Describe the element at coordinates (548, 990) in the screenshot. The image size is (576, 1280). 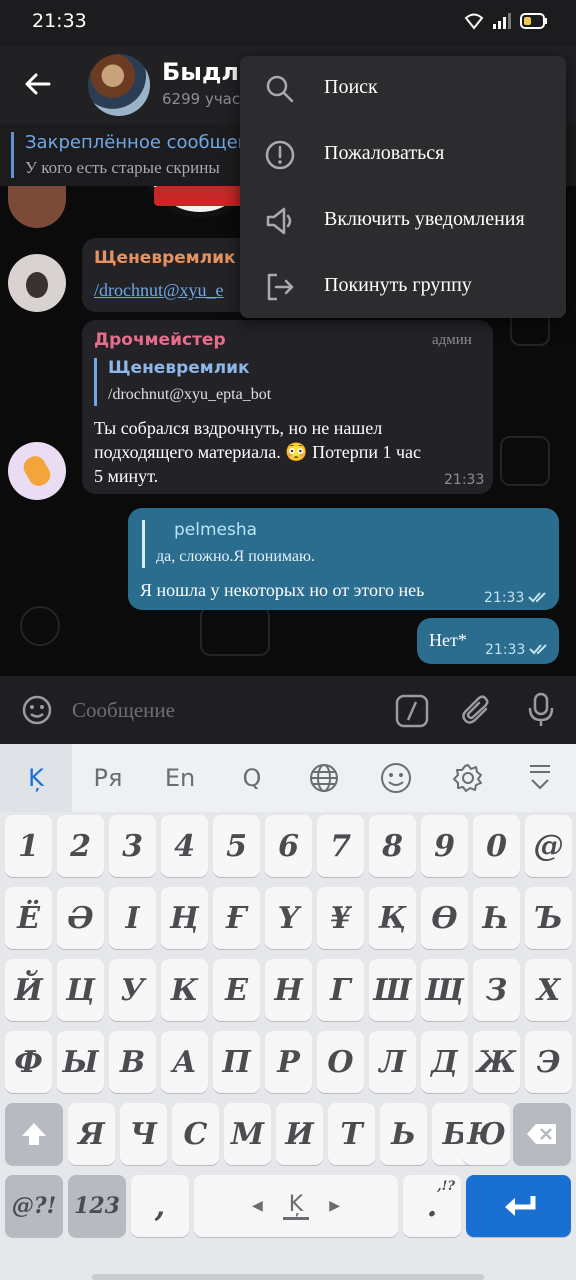
I see `key: Х` at that location.